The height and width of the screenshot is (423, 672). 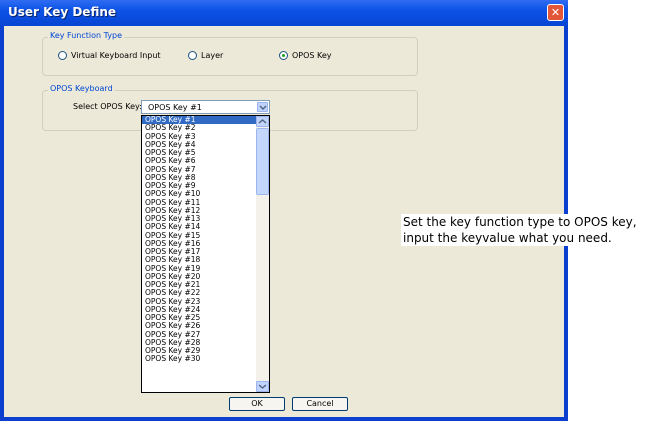 I want to click on opos-key-select-value: OPOS Key #1, so click(x=175, y=107).